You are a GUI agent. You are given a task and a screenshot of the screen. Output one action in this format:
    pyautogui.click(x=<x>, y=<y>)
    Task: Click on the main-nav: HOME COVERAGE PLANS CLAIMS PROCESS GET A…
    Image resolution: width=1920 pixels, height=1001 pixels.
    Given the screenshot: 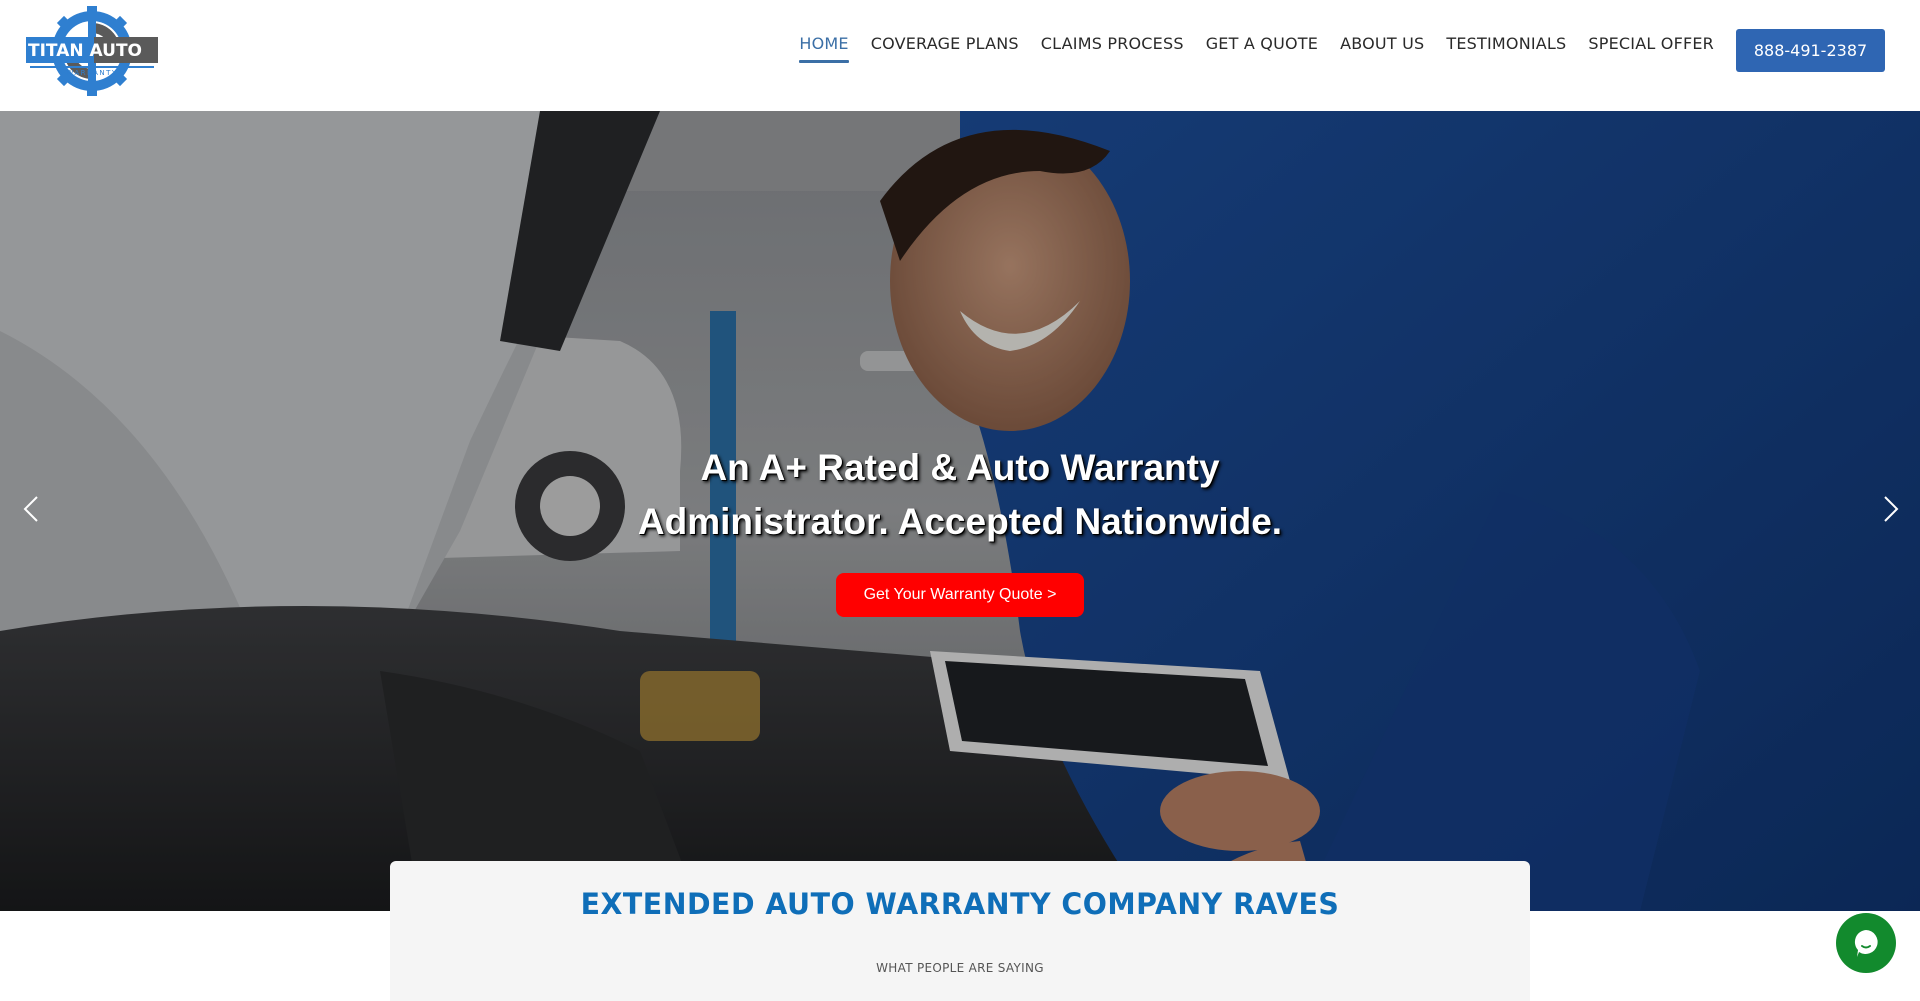 What is the action you would take?
    pyautogui.click(x=1348, y=55)
    